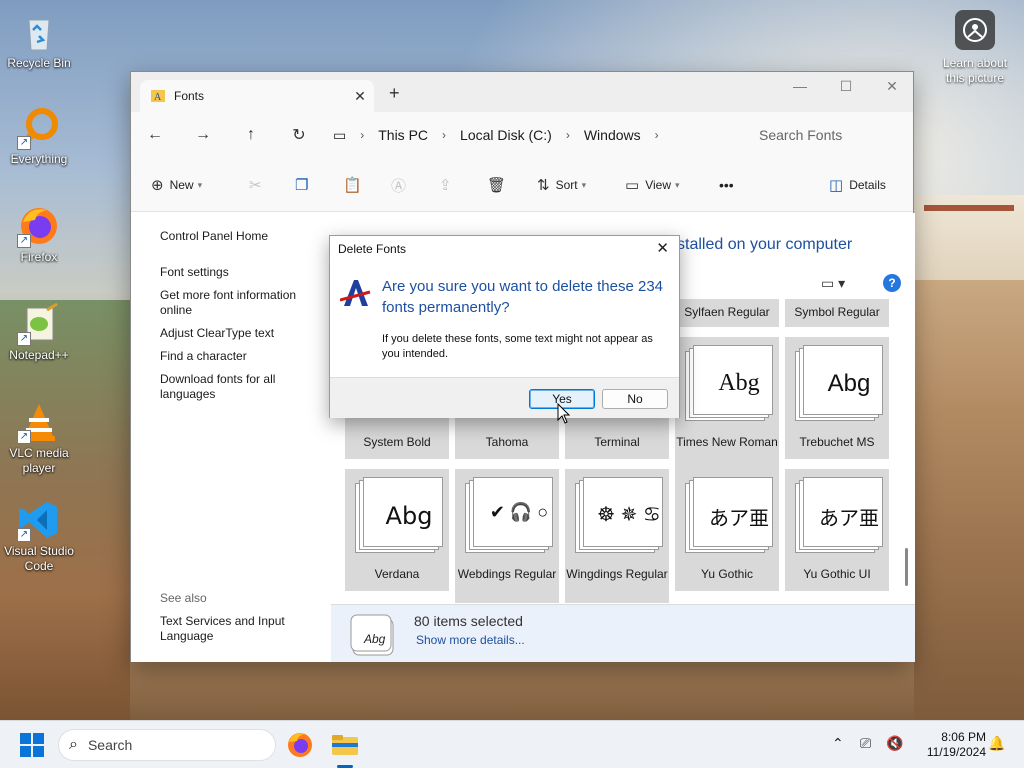 Image resolution: width=1024 pixels, height=768 pixels. I want to click on font-tile: Abg Verdana, so click(397, 530).